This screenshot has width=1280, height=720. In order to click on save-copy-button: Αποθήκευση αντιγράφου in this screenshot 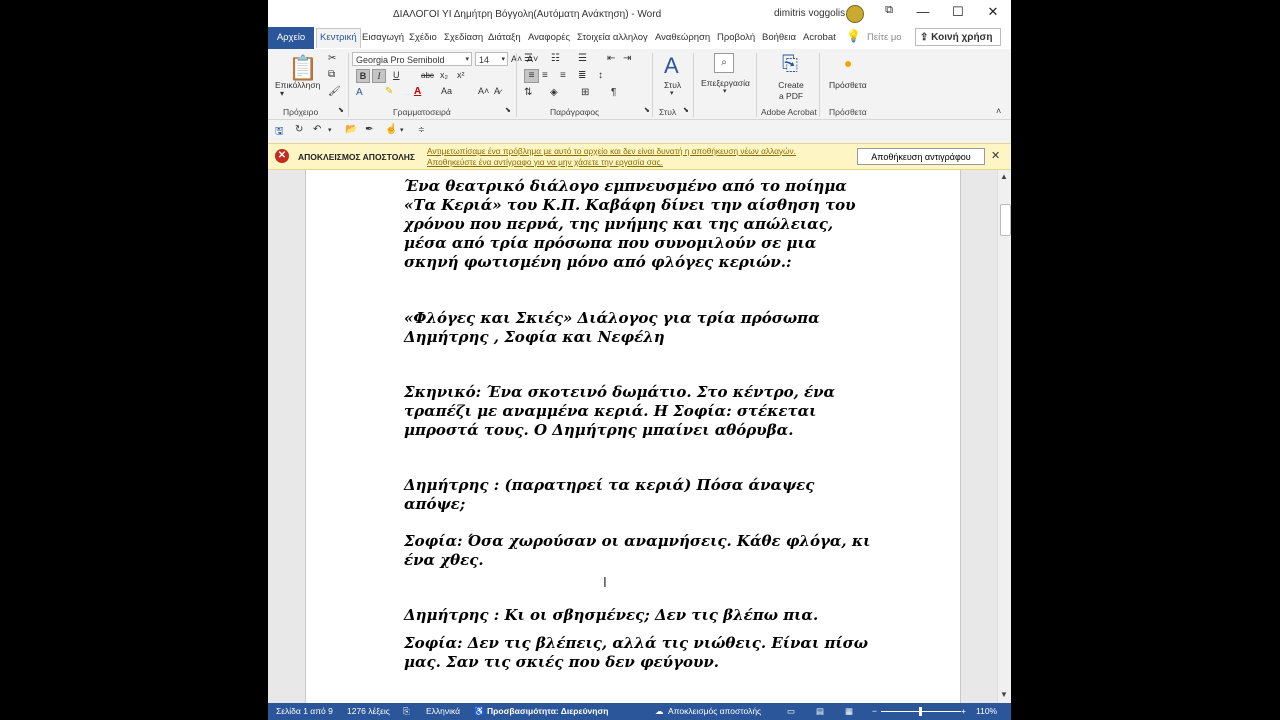, I will do `click(921, 156)`.